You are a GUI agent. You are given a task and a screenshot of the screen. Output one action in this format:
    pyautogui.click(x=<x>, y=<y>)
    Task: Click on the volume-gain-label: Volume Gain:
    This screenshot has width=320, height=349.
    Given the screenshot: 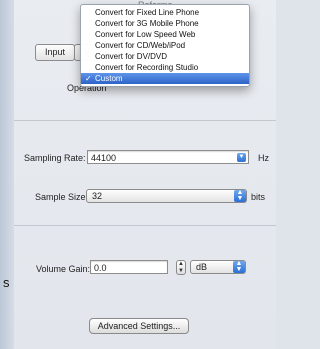 What is the action you would take?
    pyautogui.click(x=63, y=269)
    